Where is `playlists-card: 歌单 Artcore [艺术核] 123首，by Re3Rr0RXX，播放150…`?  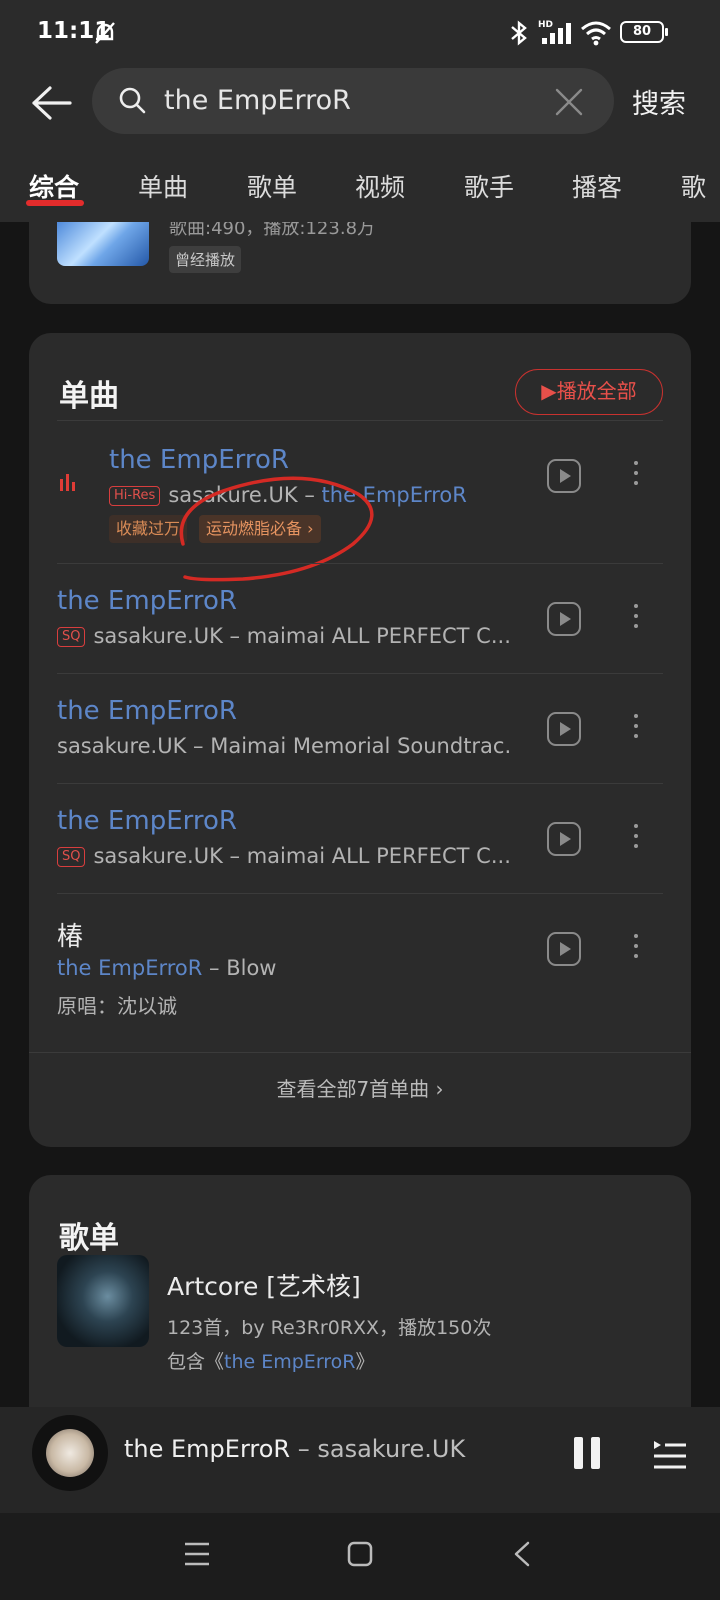
playlists-card: 歌单 Artcore [艺术核] 123首，by Re3Rr0RXX，播放150… is located at coordinates (360, 1305).